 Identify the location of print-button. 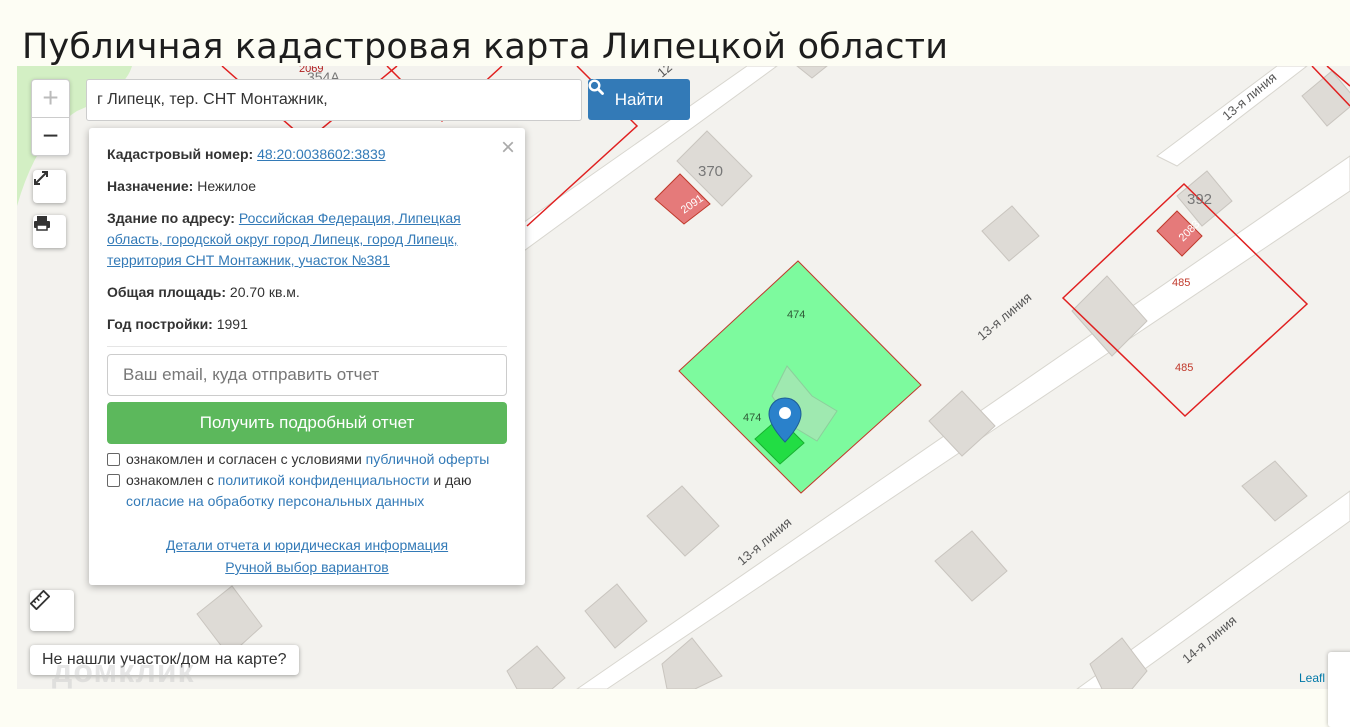
(49, 231).